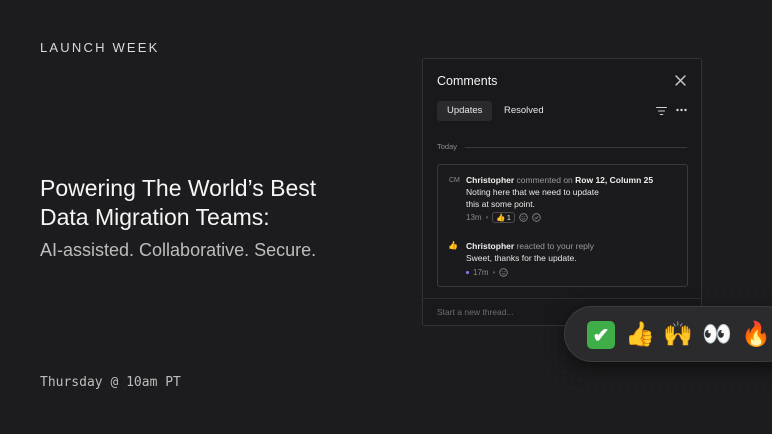  What do you see at coordinates (681, 110) in the screenshot?
I see `more-options-icon` at bounding box center [681, 110].